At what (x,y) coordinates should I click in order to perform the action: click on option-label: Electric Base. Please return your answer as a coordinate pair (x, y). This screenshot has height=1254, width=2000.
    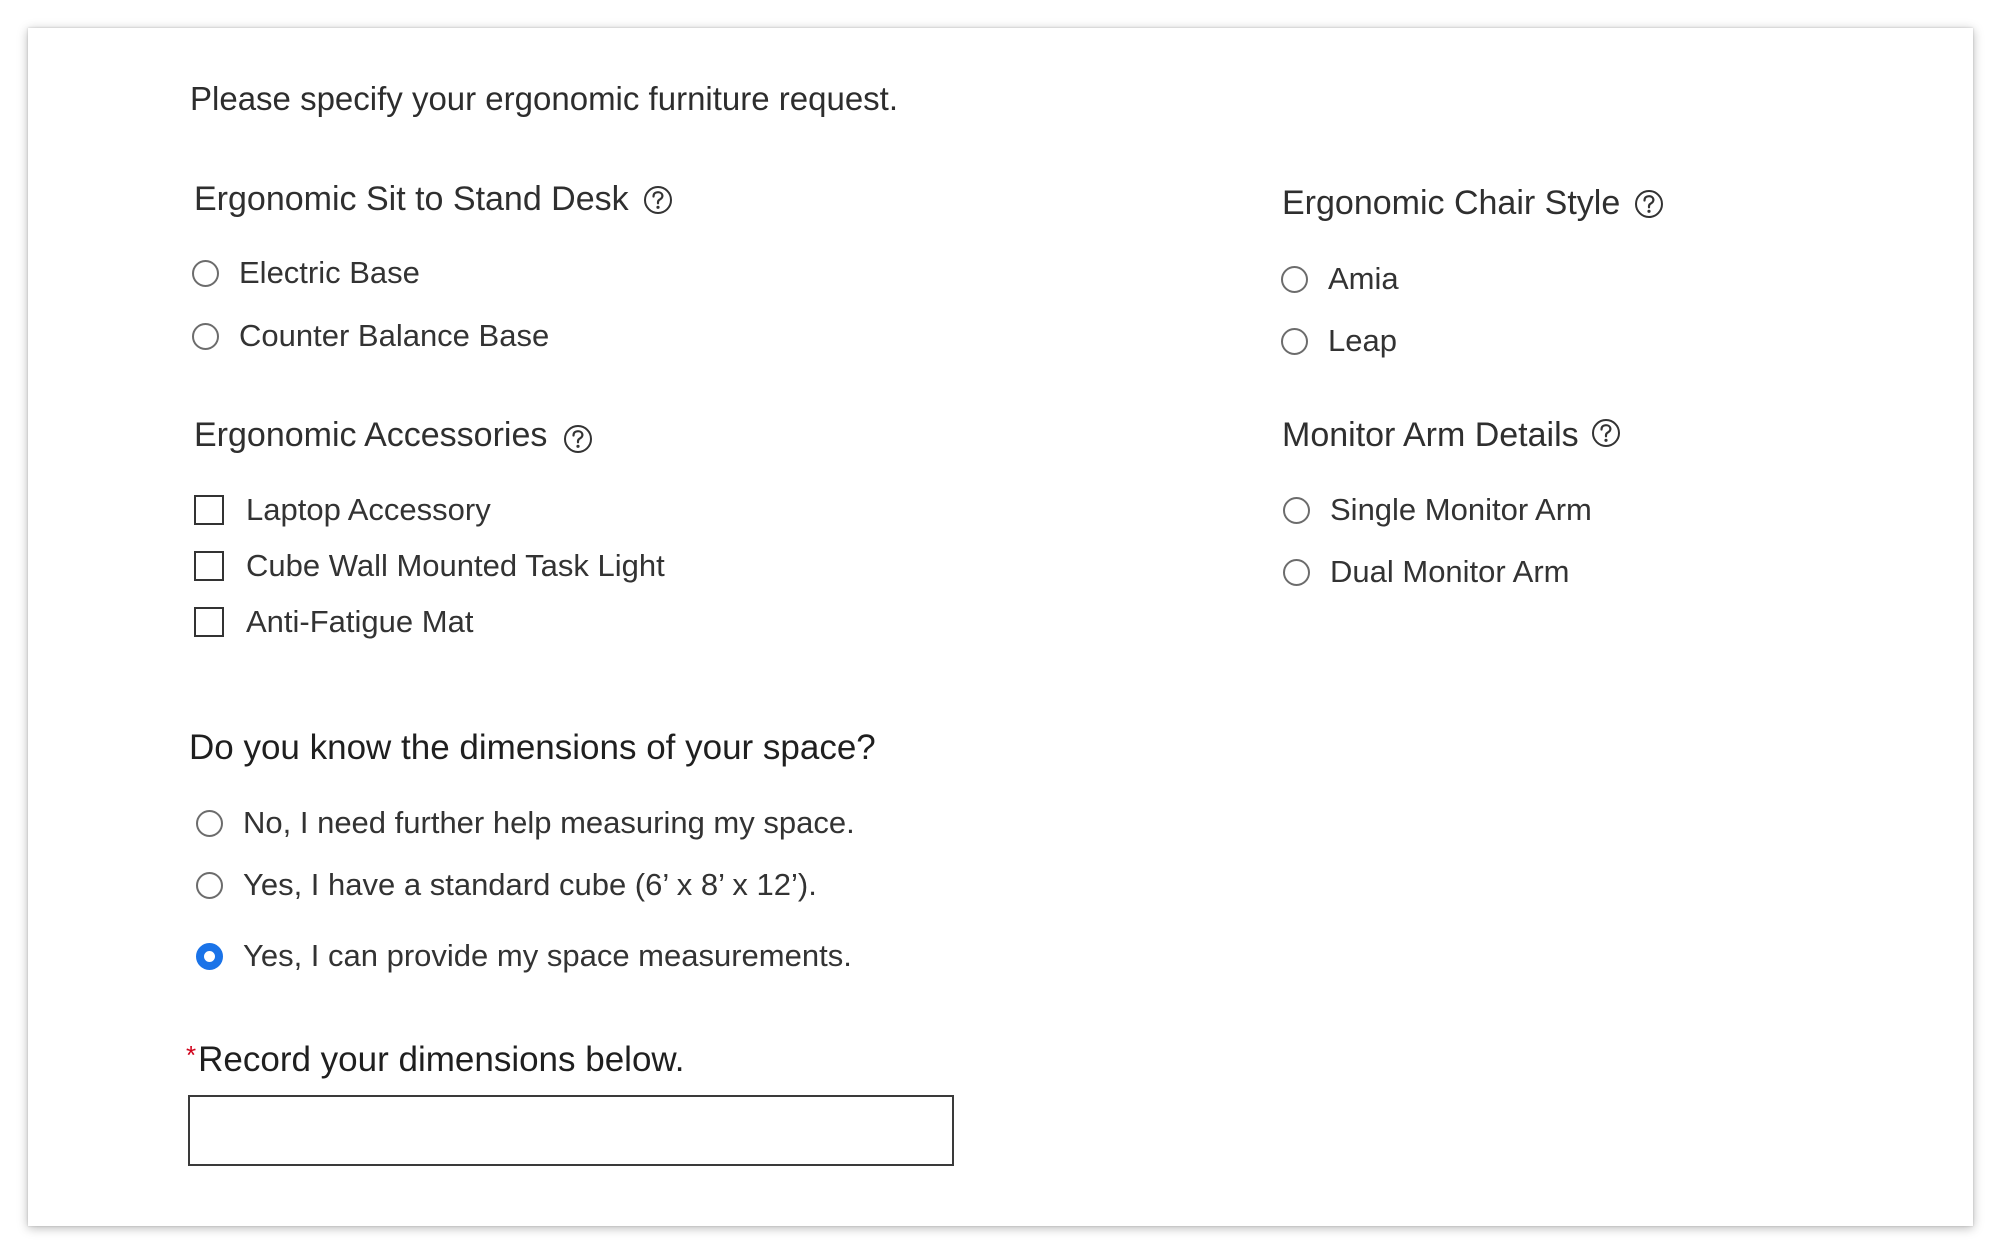
    Looking at the image, I should click on (329, 272).